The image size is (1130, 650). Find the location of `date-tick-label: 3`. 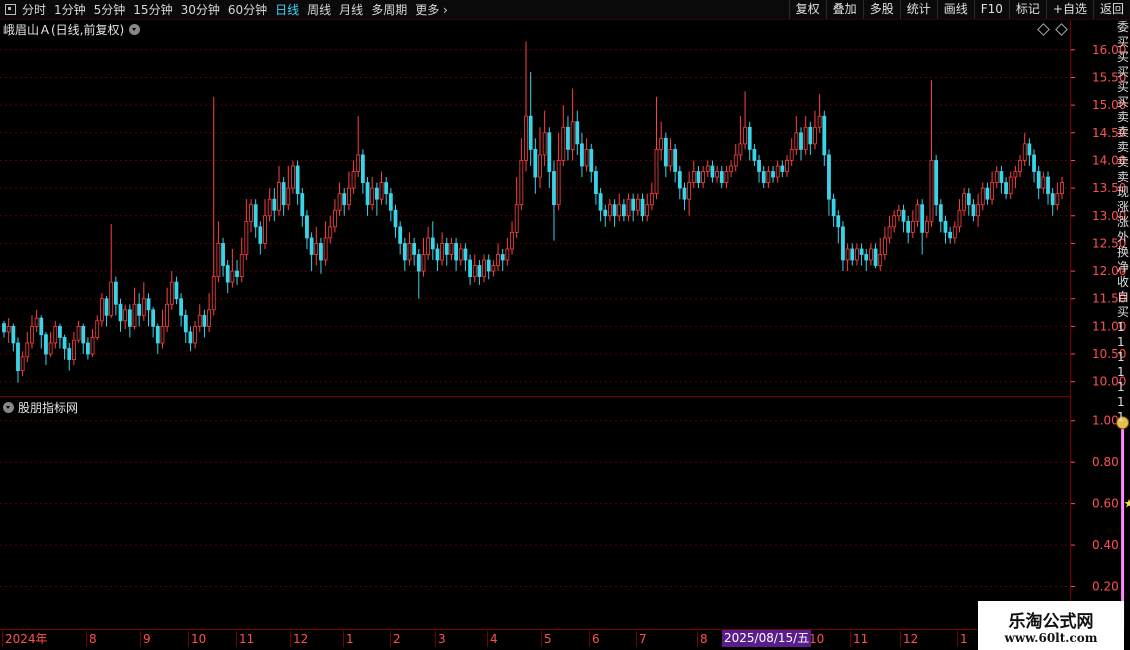

date-tick-label: 3 is located at coordinates (440, 639).